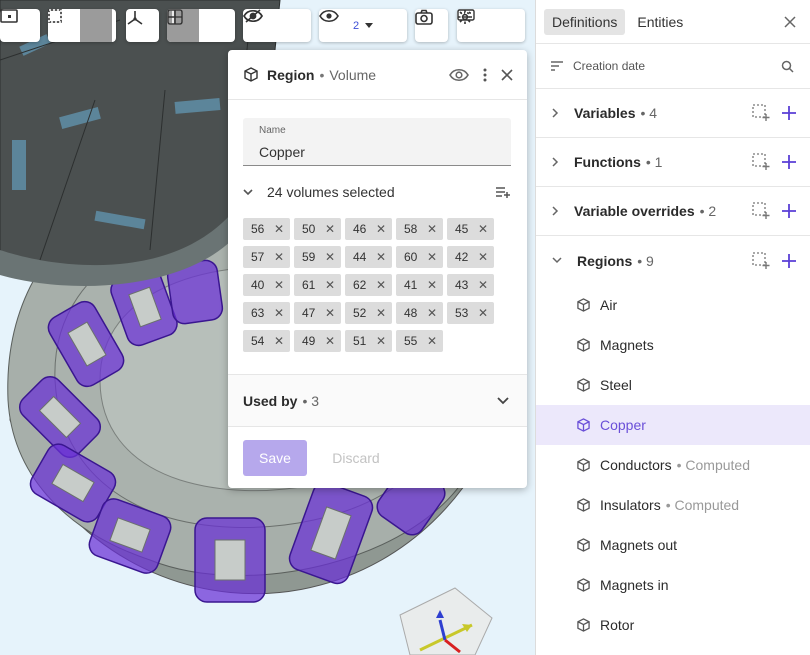 The width and height of the screenshot is (810, 655). Describe the element at coordinates (673, 545) in the screenshot. I see `region-item: Magnets out` at that location.